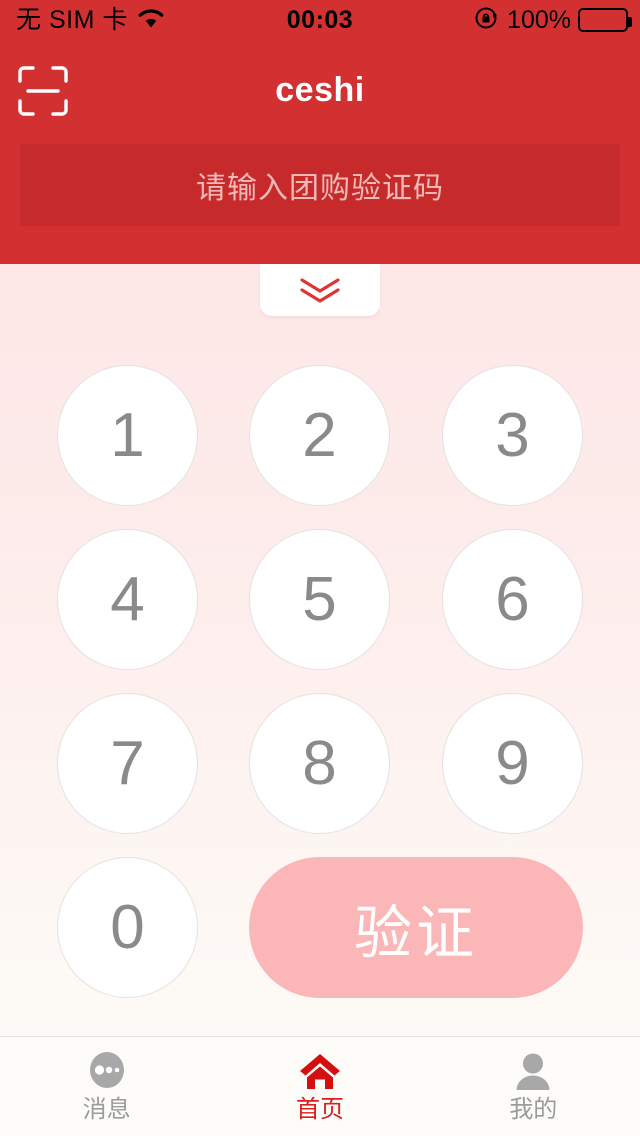  I want to click on keypad-row: 0 验证, so click(320, 939).